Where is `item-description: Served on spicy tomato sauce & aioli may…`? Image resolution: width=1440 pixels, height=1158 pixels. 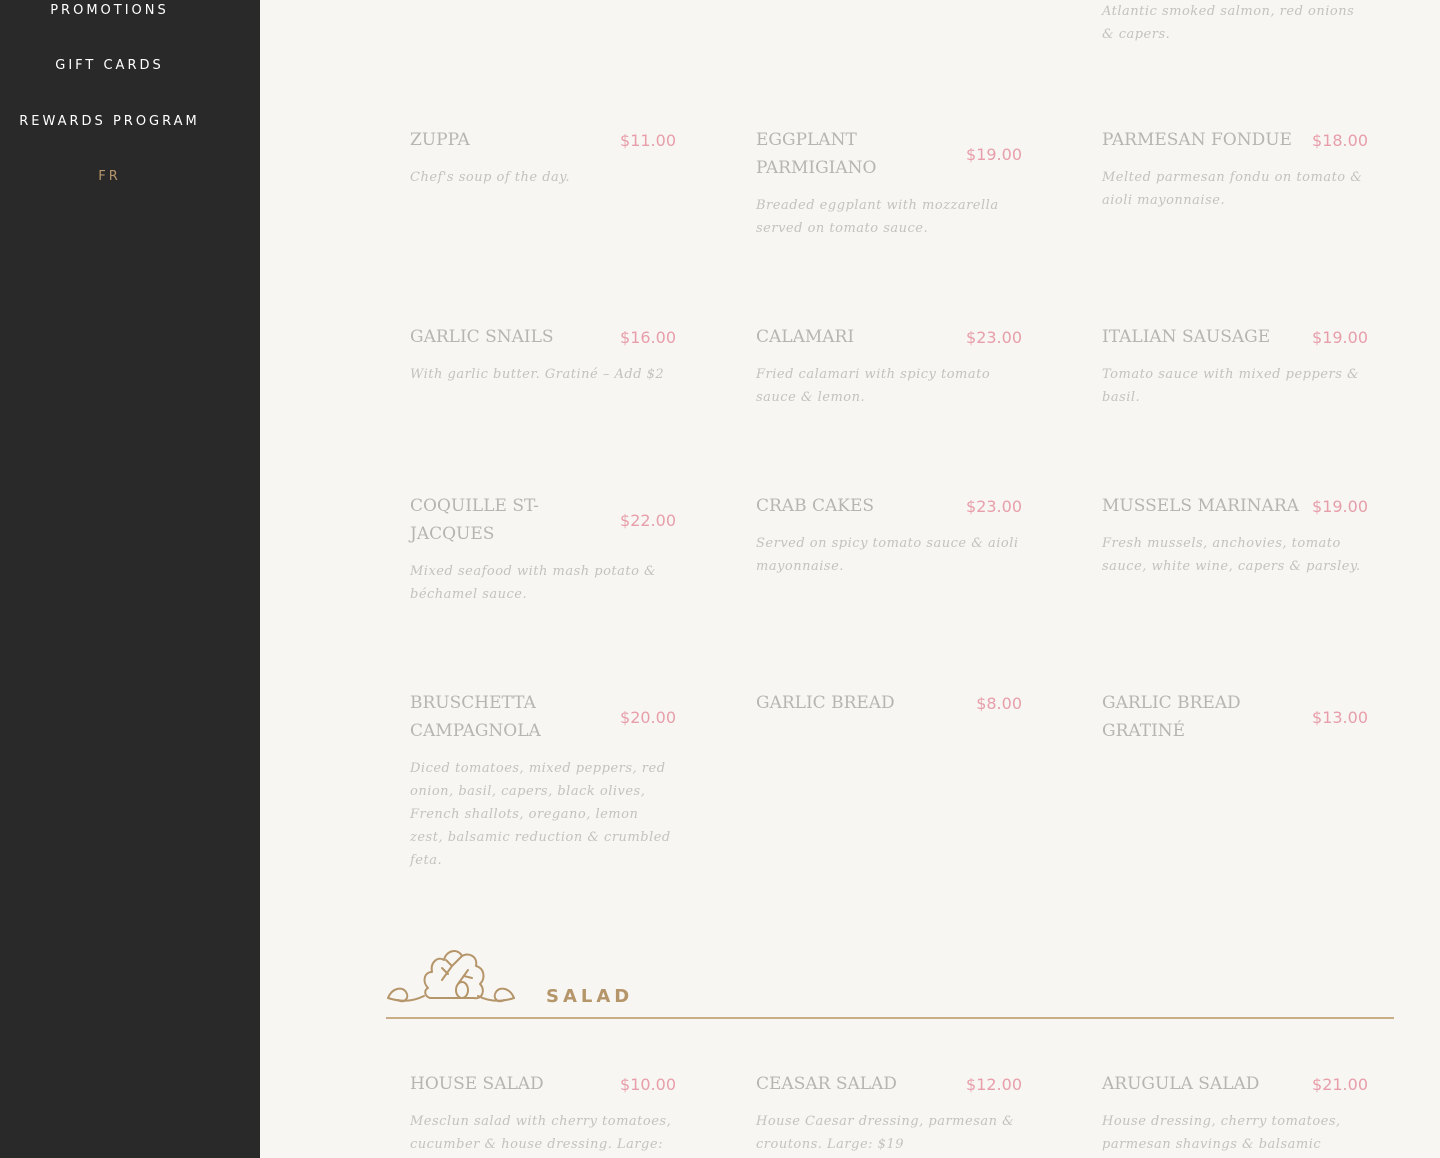
item-description: Served on spicy tomato sauce & aioli may… is located at coordinates (887, 555).